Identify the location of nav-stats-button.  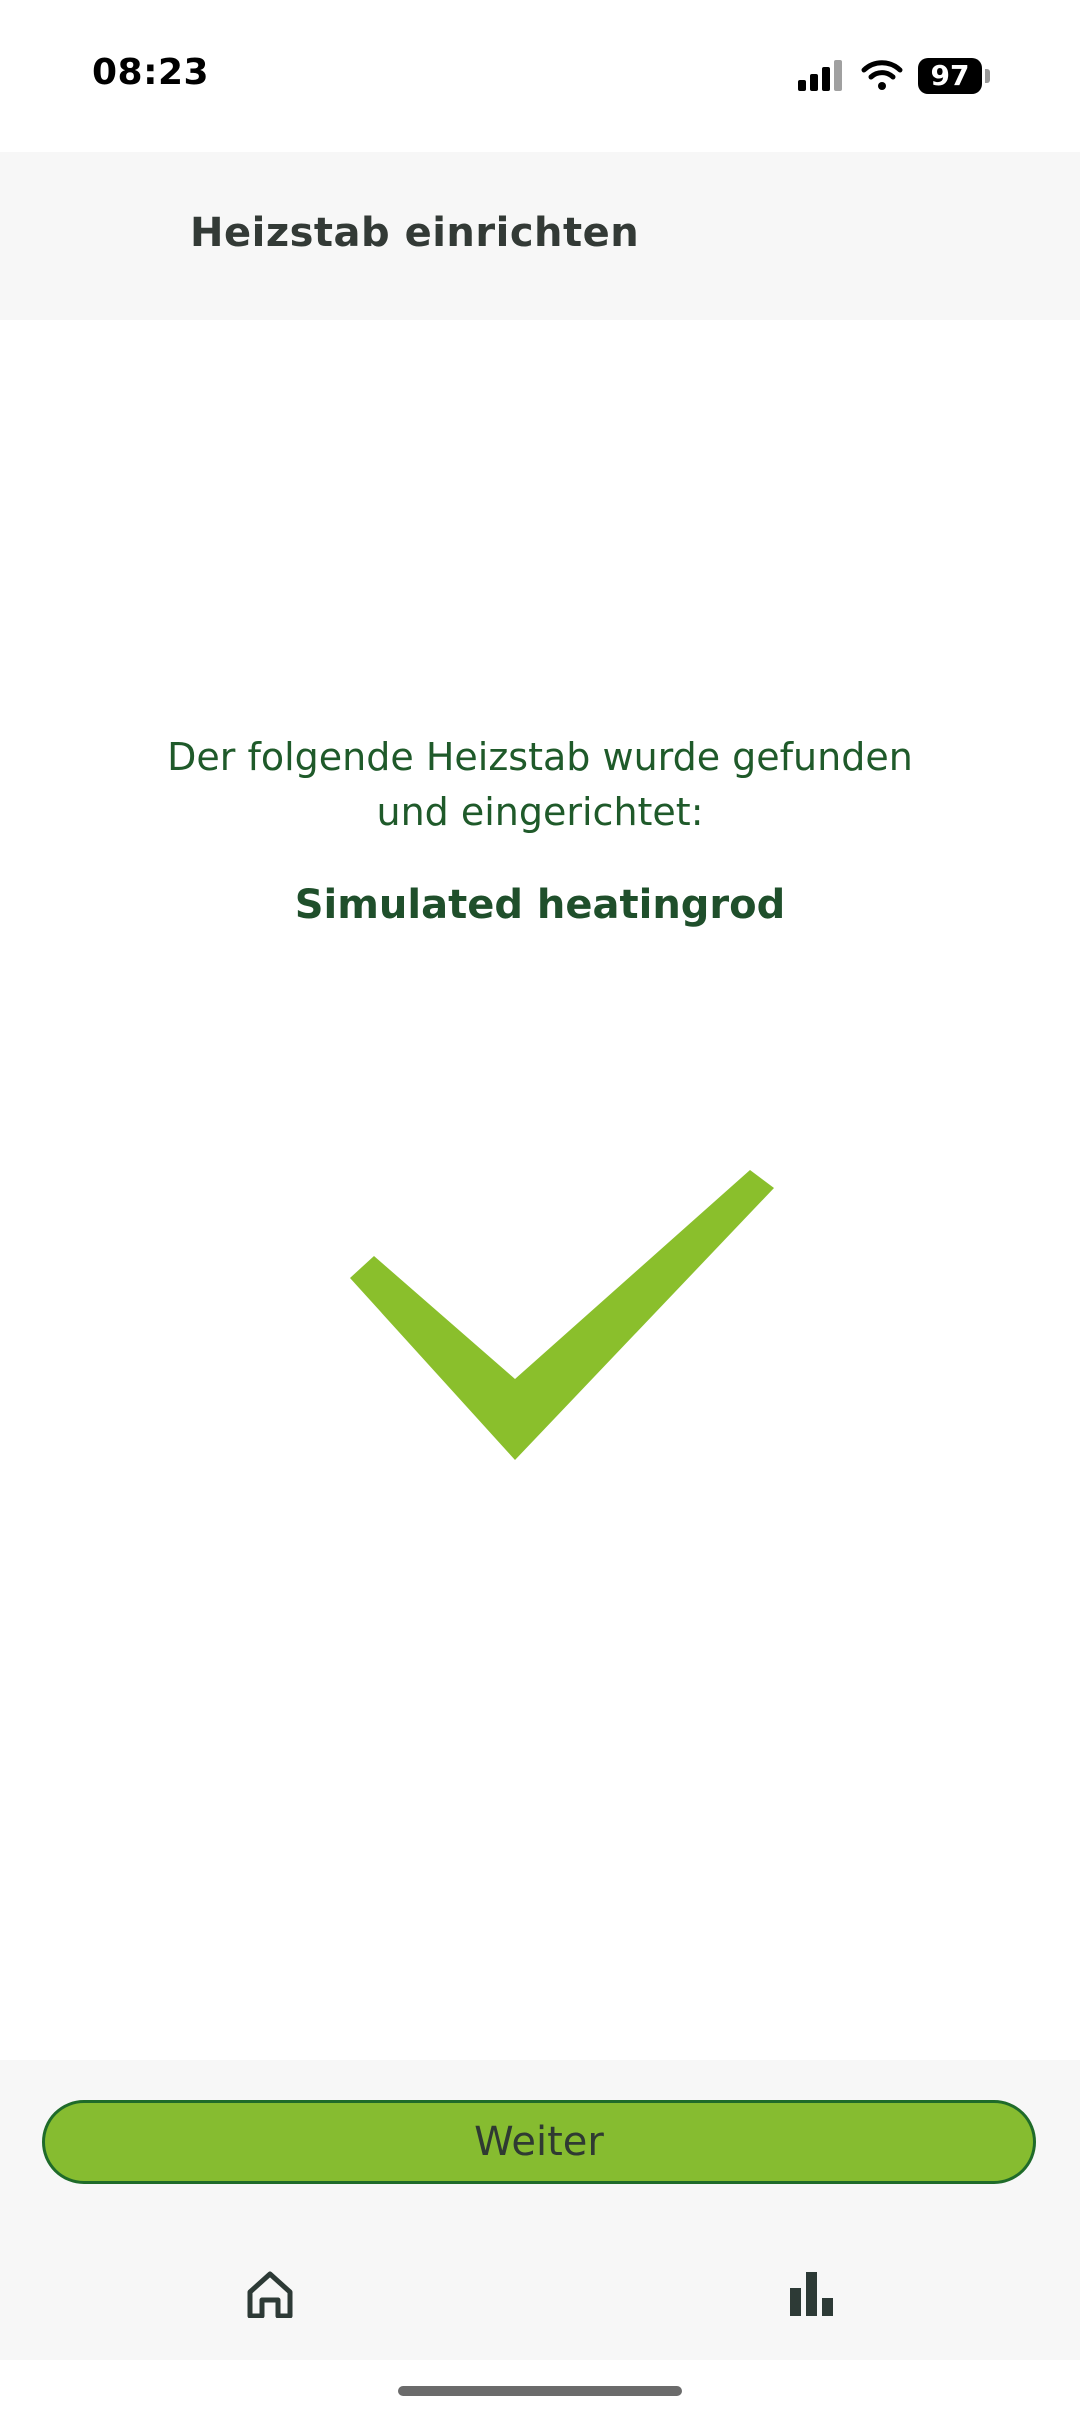
(812, 2294).